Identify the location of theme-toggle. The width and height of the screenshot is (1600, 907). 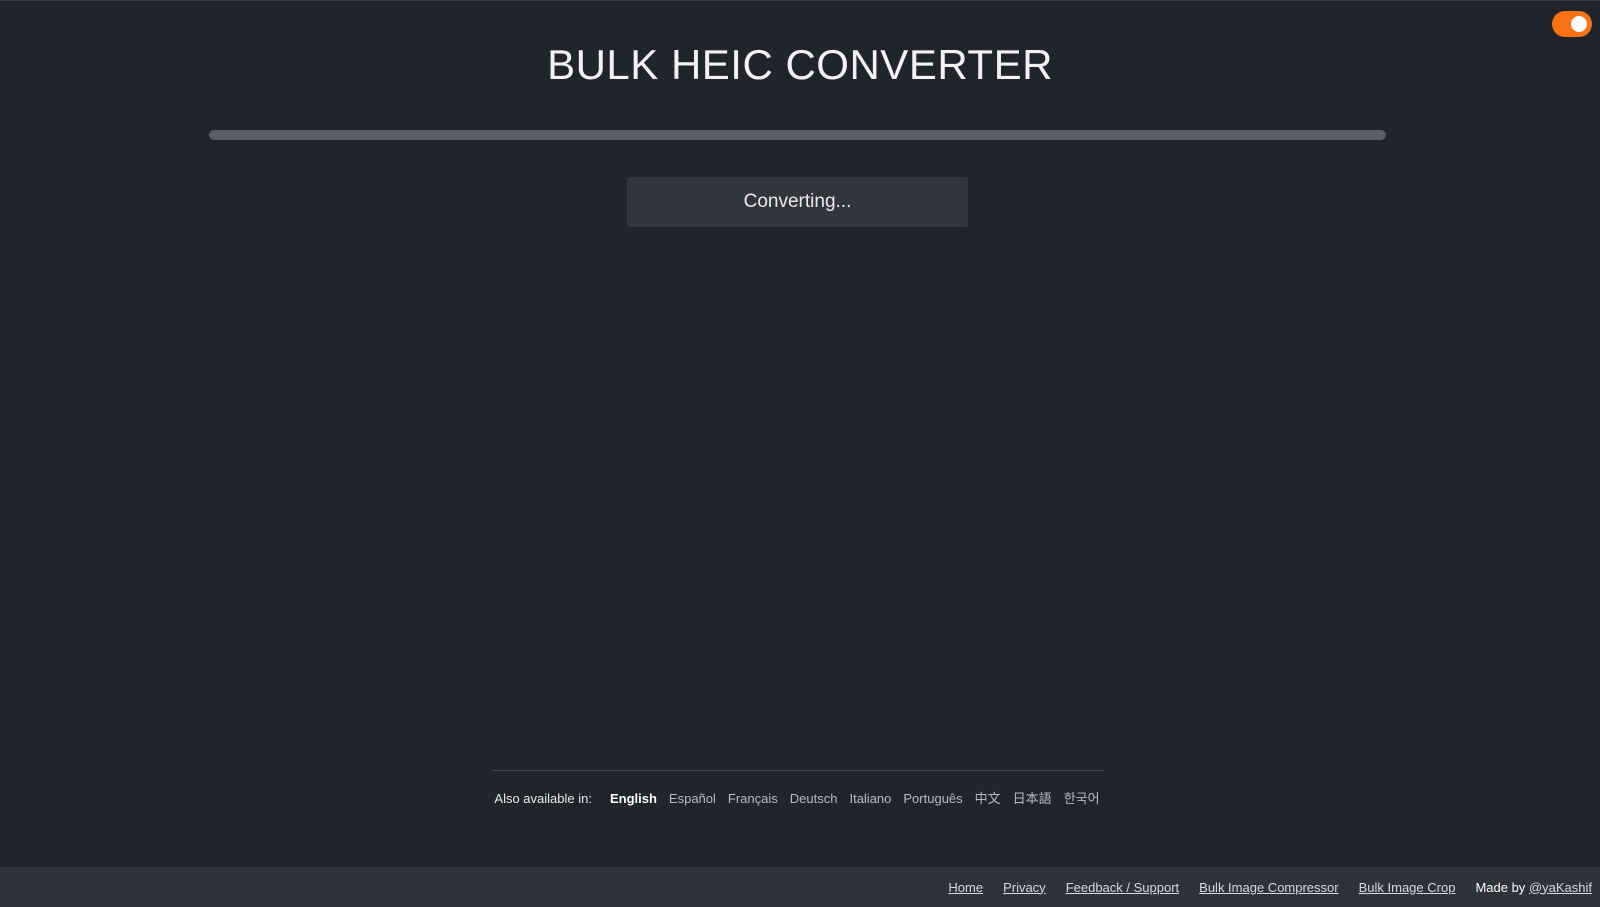
(1572, 24).